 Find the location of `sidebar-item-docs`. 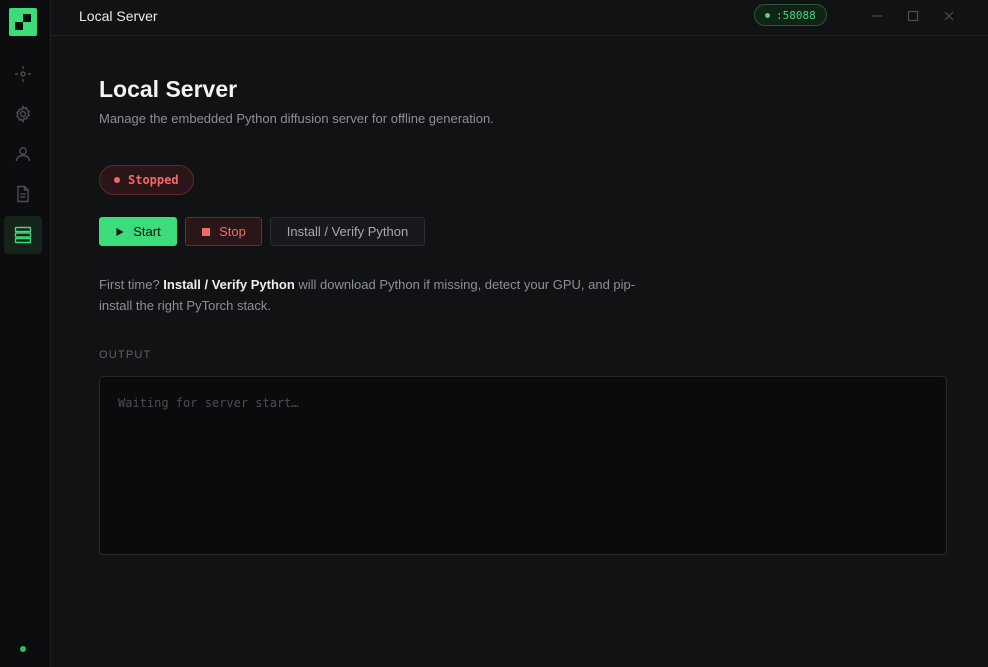

sidebar-item-docs is located at coordinates (23, 194).